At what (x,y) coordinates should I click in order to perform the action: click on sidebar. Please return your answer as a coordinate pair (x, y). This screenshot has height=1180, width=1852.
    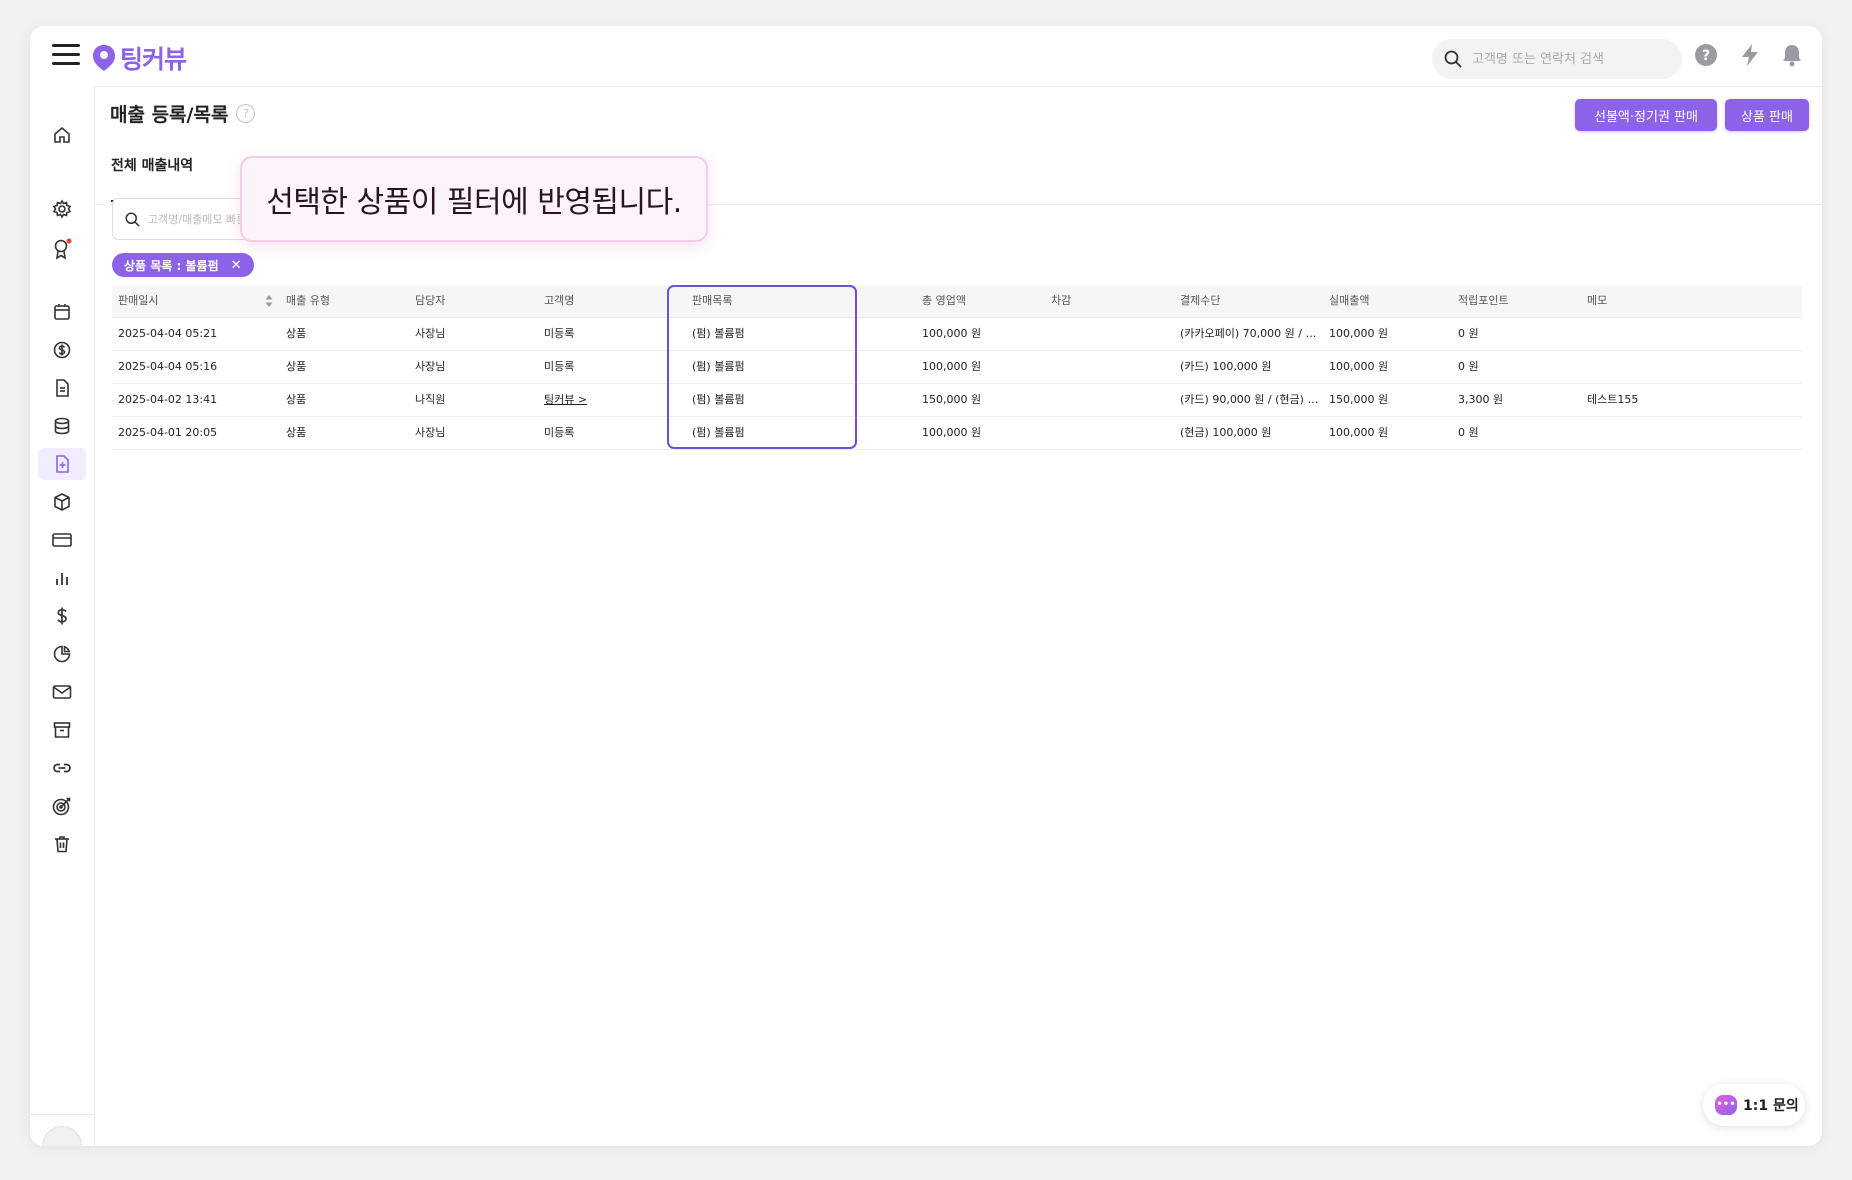
    Looking at the image, I should click on (62, 616).